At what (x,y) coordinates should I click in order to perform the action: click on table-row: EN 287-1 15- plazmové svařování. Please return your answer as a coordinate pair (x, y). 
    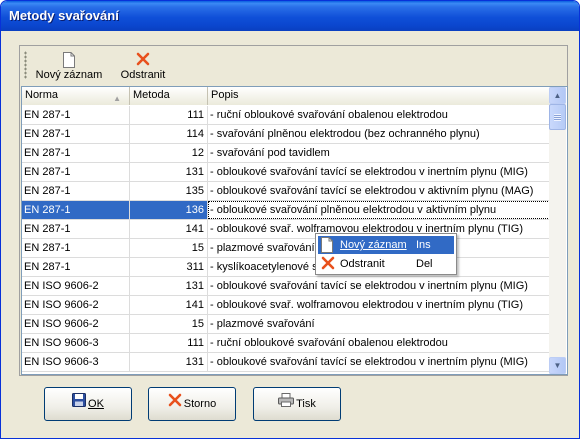
    Looking at the image, I should click on (286, 248).